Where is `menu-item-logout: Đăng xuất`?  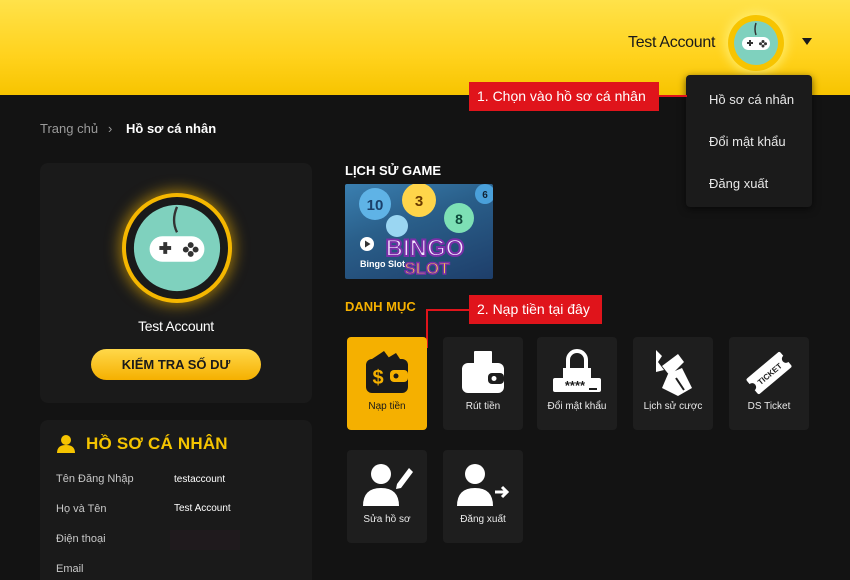
menu-item-logout: Đăng xuất is located at coordinates (738, 183).